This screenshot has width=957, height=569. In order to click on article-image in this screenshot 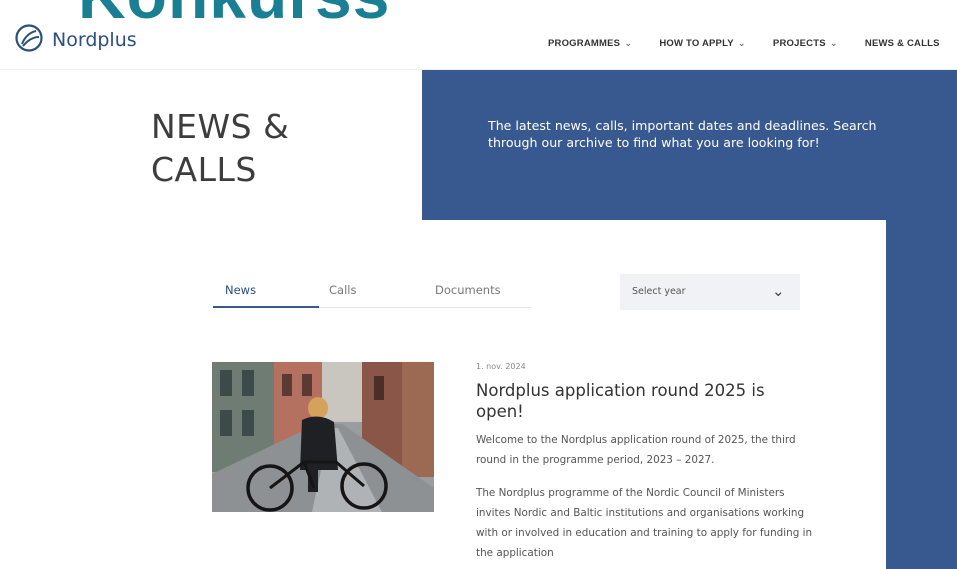, I will do `click(323, 437)`.